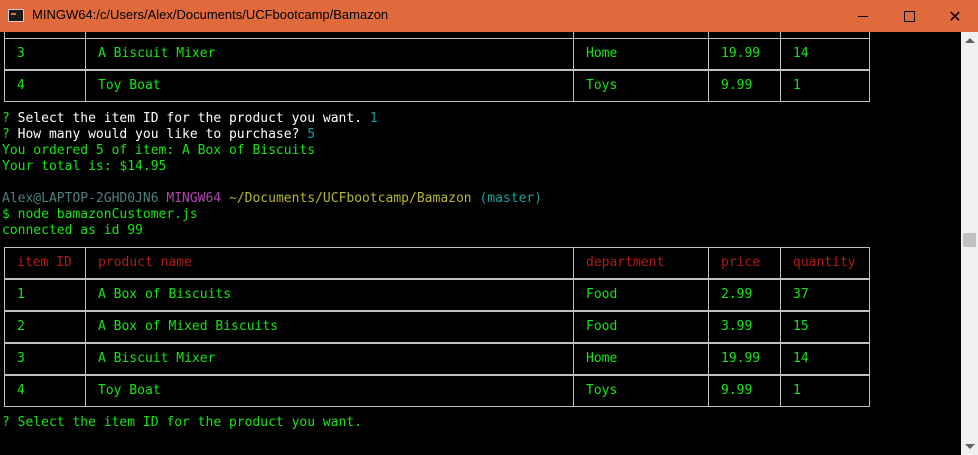  What do you see at coordinates (437, 327) in the screenshot?
I see `table-row: 2 A Box of Mixed Biscuits Food 3.99 15` at bounding box center [437, 327].